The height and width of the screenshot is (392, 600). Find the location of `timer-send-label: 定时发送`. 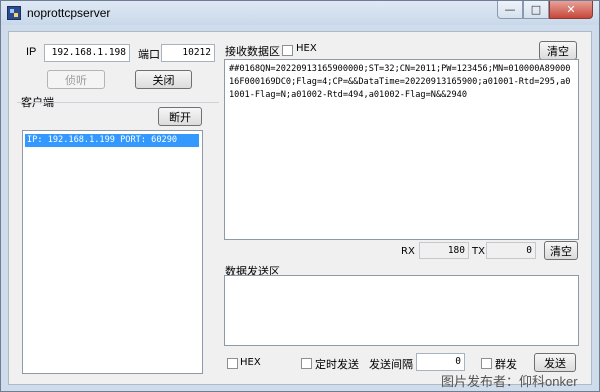

timer-send-label: 定时发送 is located at coordinates (337, 365).